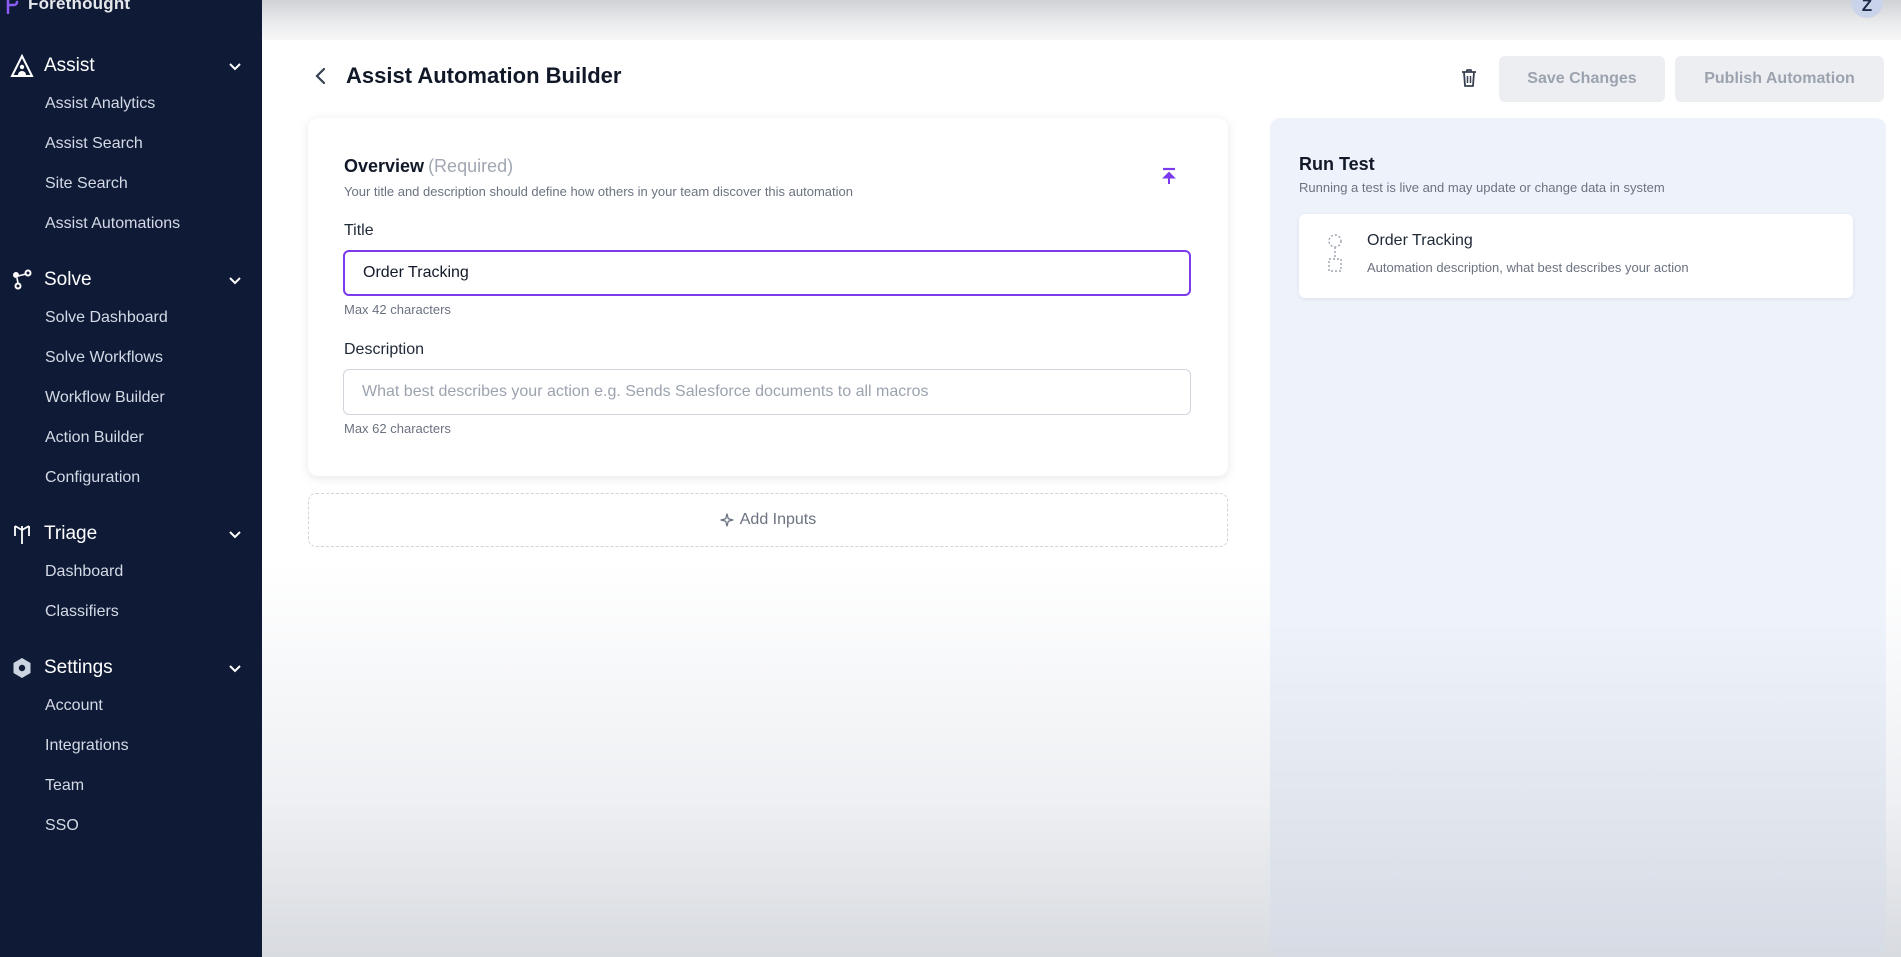 This screenshot has width=1901, height=957. I want to click on sidebar-item-assist-search: Assist Search, so click(131, 144).